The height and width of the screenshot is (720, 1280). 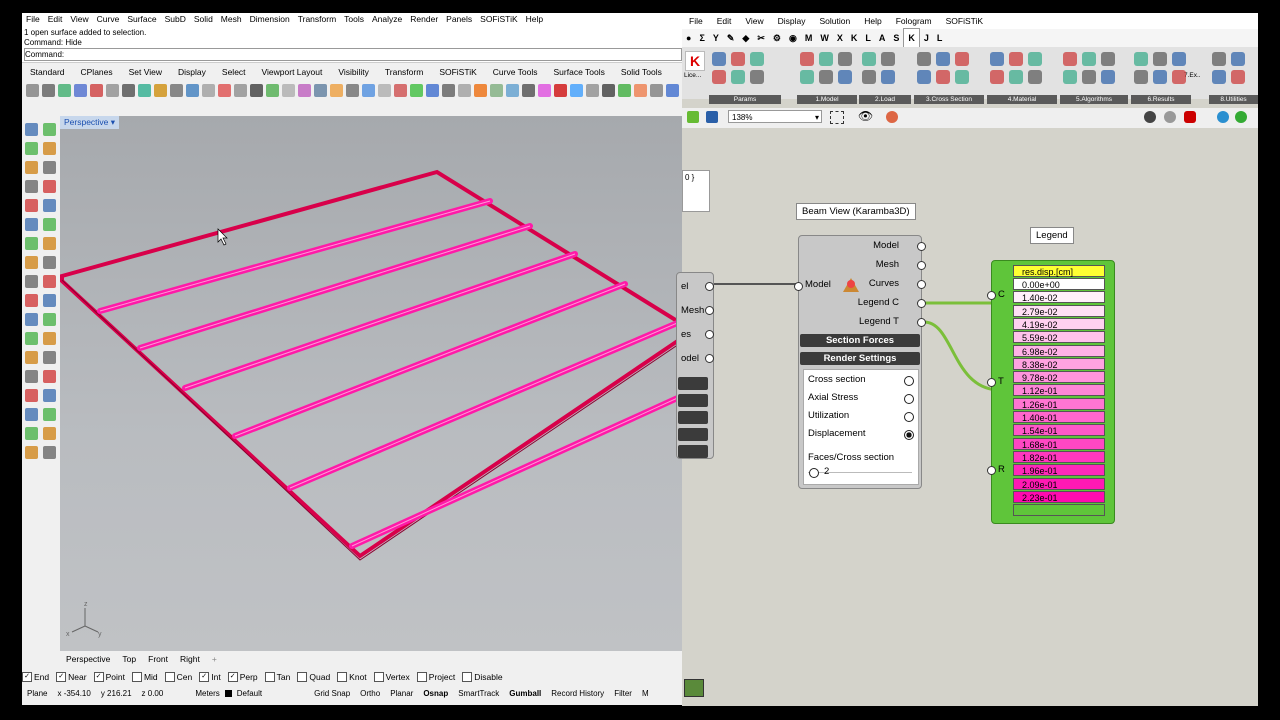 What do you see at coordinates (1161, 99) in the screenshot?
I see `ribbon-group-6-results: 6.Results` at bounding box center [1161, 99].